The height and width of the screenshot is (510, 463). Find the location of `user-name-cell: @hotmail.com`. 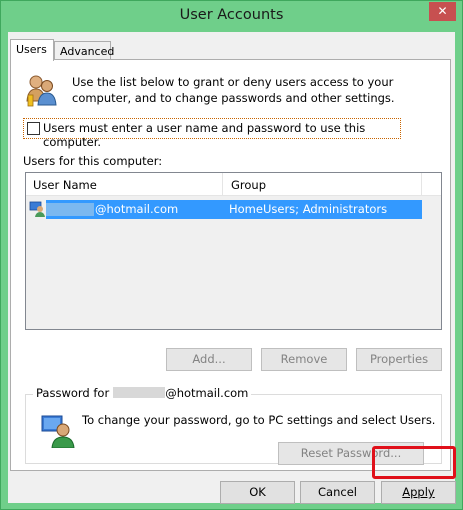

user-name-cell: @hotmail.com is located at coordinates (137, 209).